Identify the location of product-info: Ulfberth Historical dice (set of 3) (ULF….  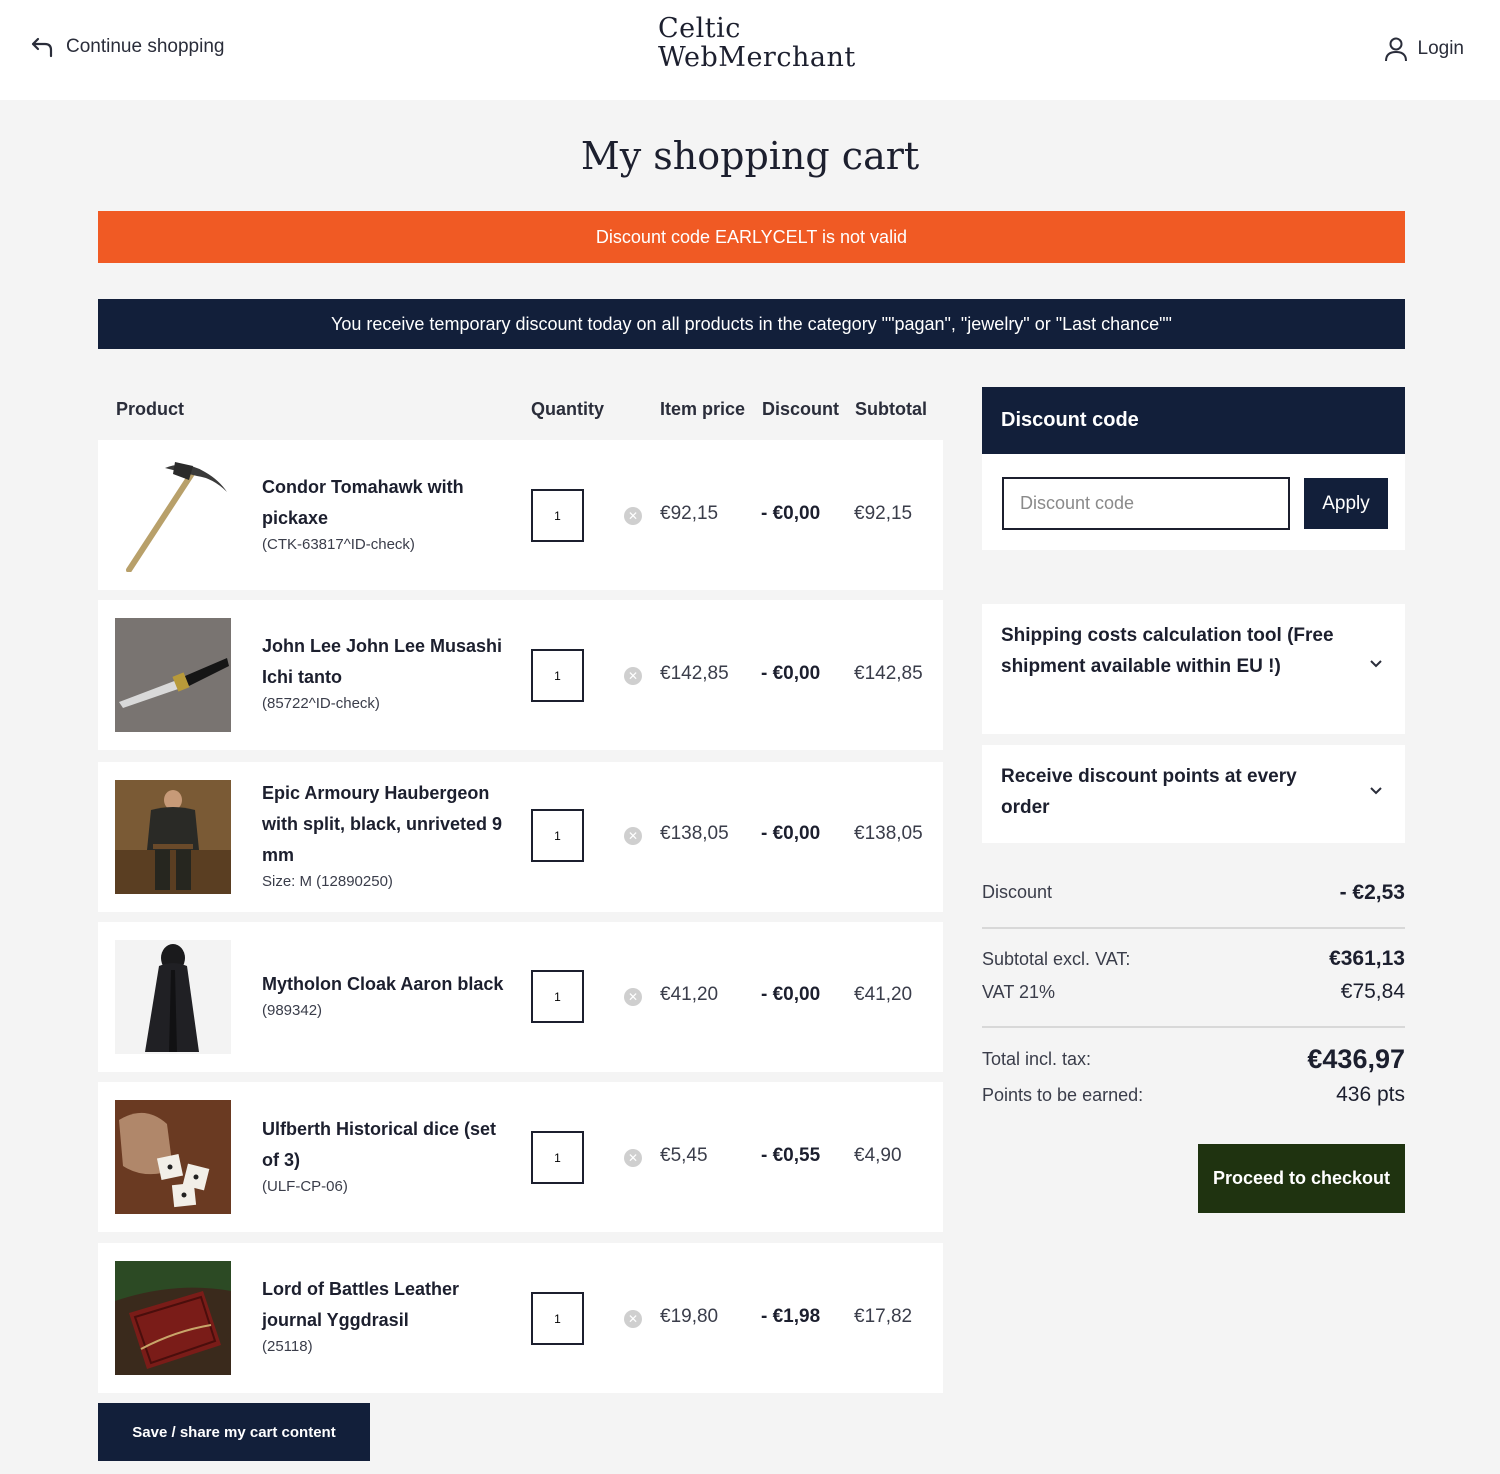
(384, 1156).